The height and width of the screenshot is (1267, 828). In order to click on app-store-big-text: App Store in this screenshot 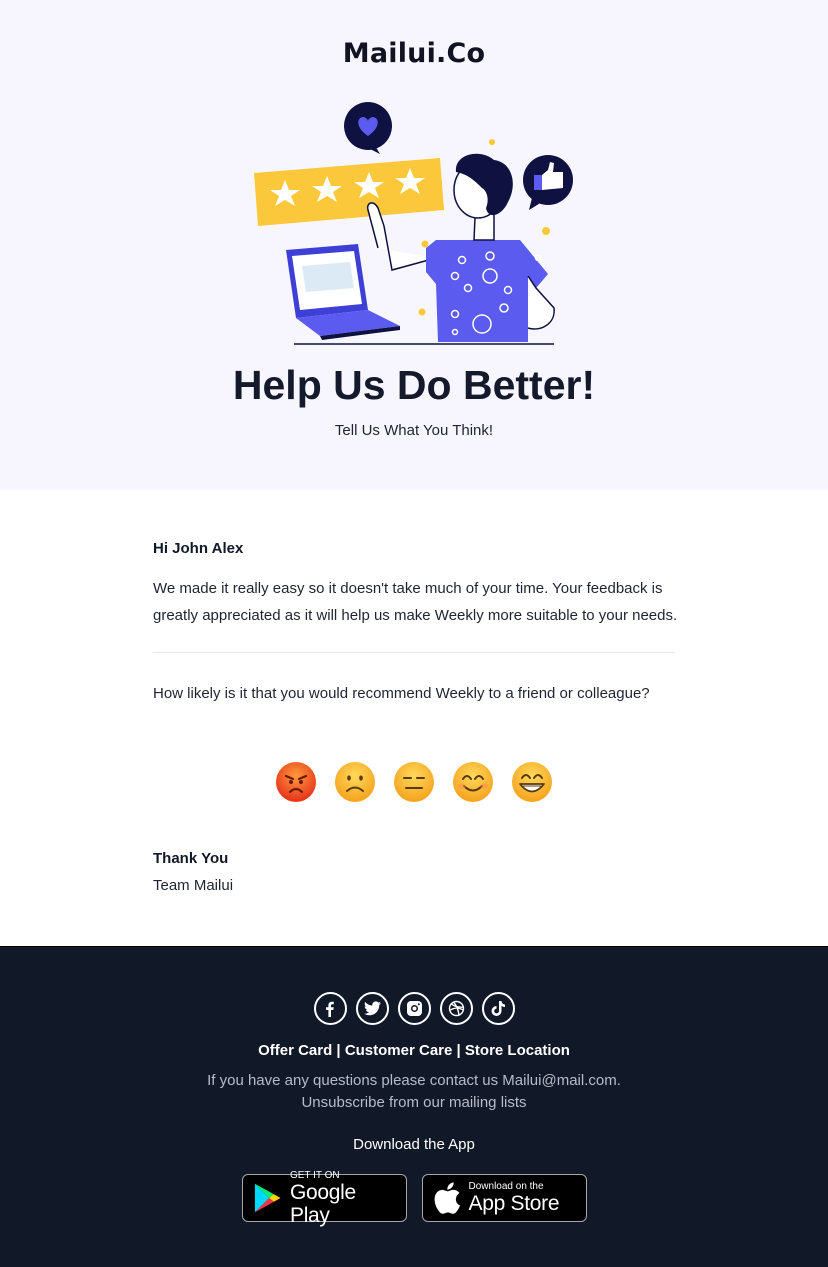, I will do `click(514, 1203)`.